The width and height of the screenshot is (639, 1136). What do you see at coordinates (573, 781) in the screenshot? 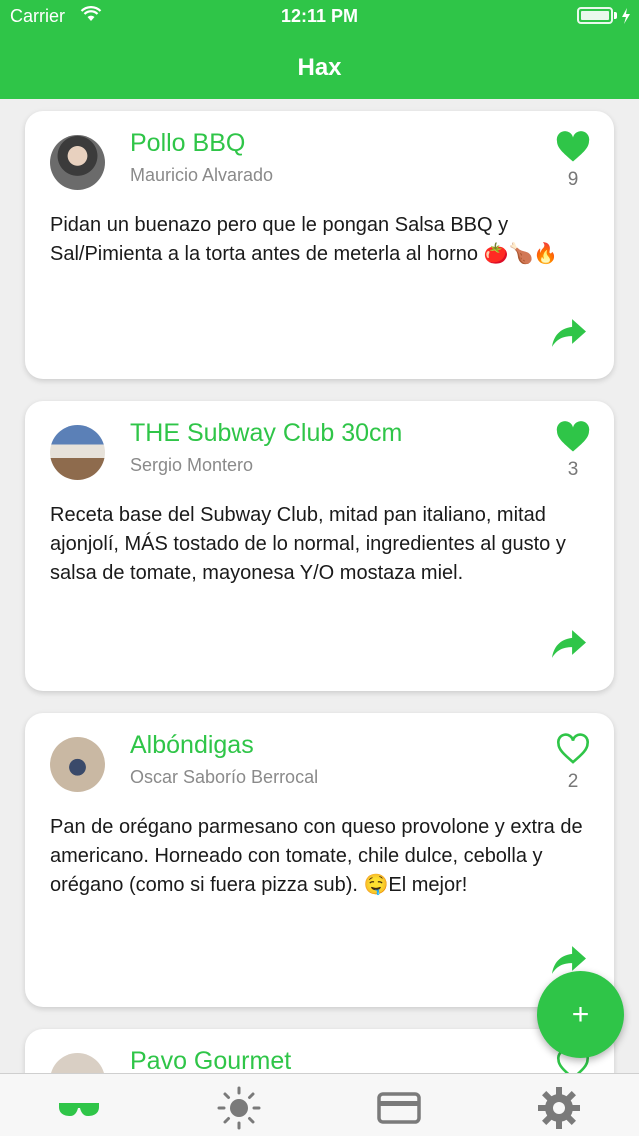
I see `like-count: 2` at bounding box center [573, 781].